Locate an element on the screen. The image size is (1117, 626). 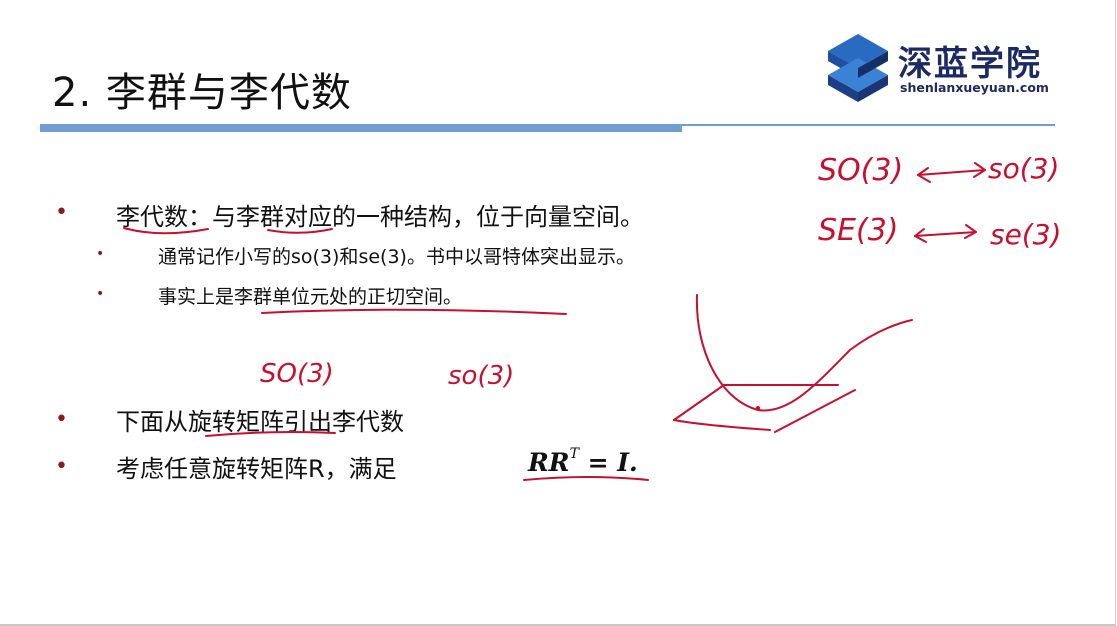
orthogonality-equation: RRT = I. is located at coordinates (583, 461).